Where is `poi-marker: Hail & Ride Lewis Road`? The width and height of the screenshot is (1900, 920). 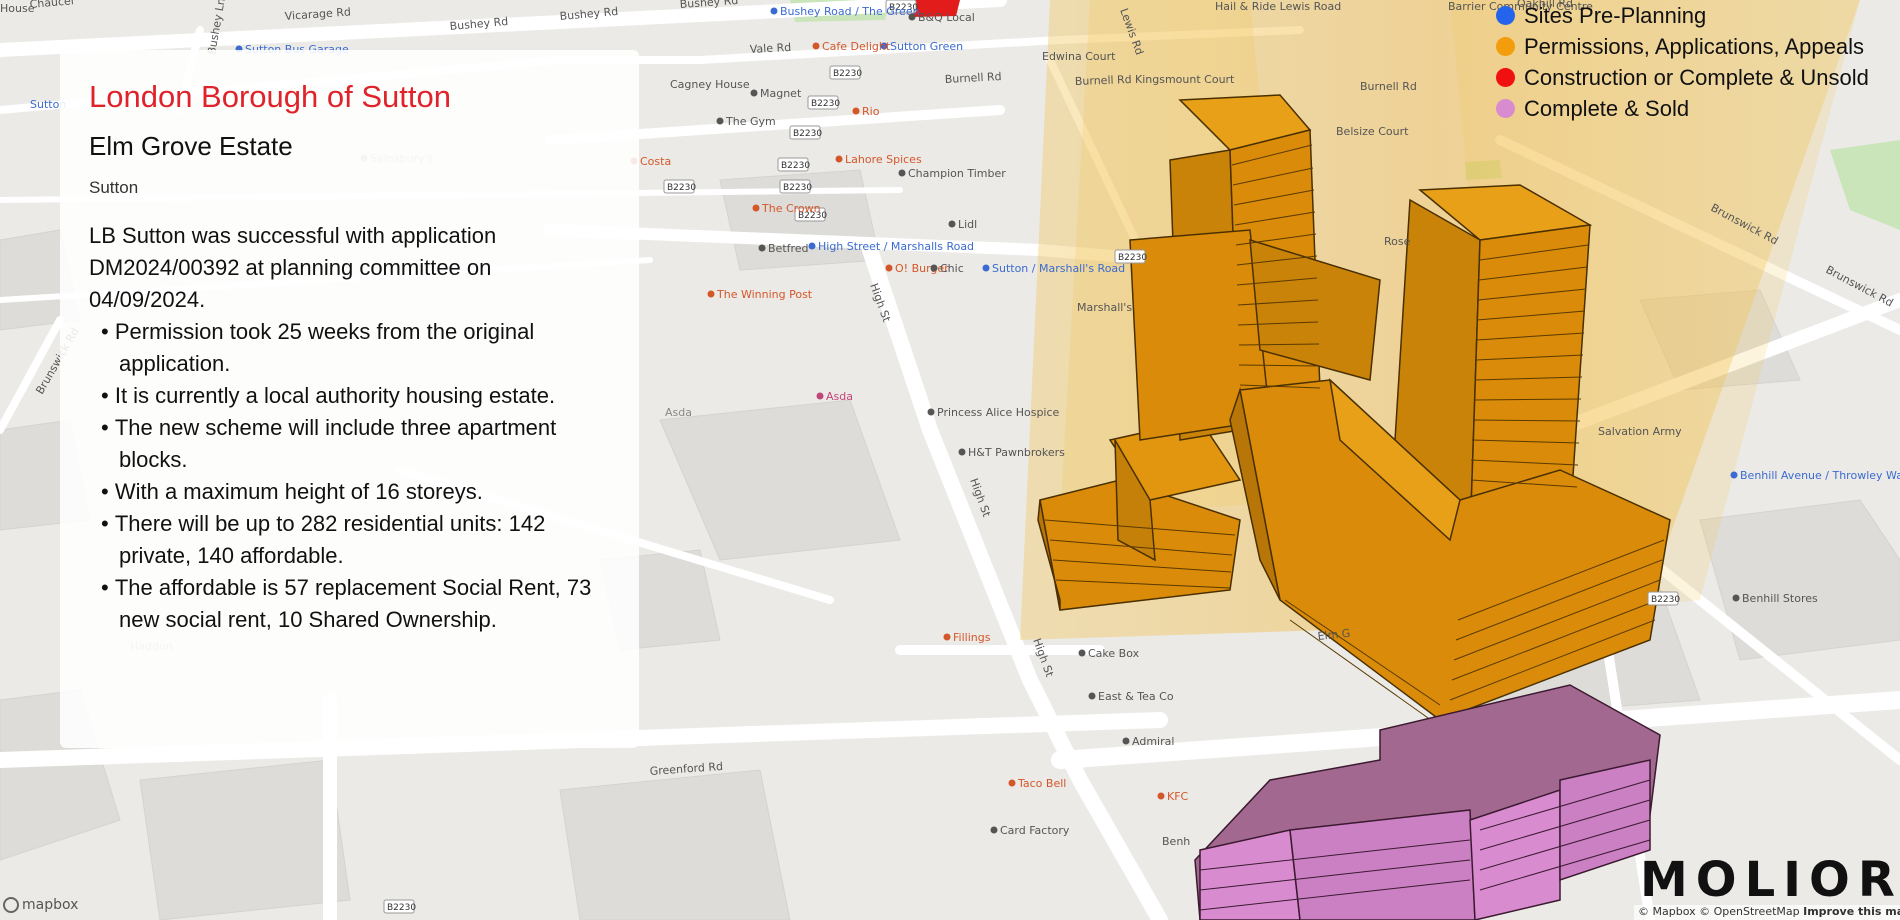 poi-marker: Hail & Ride Lewis Road is located at coordinates (1278, 6).